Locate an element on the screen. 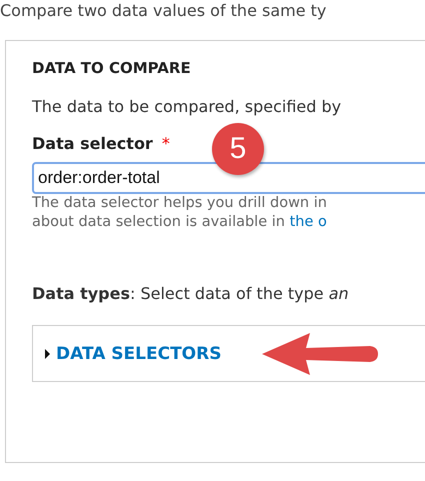  field-label: Data selector is located at coordinates (92, 143).